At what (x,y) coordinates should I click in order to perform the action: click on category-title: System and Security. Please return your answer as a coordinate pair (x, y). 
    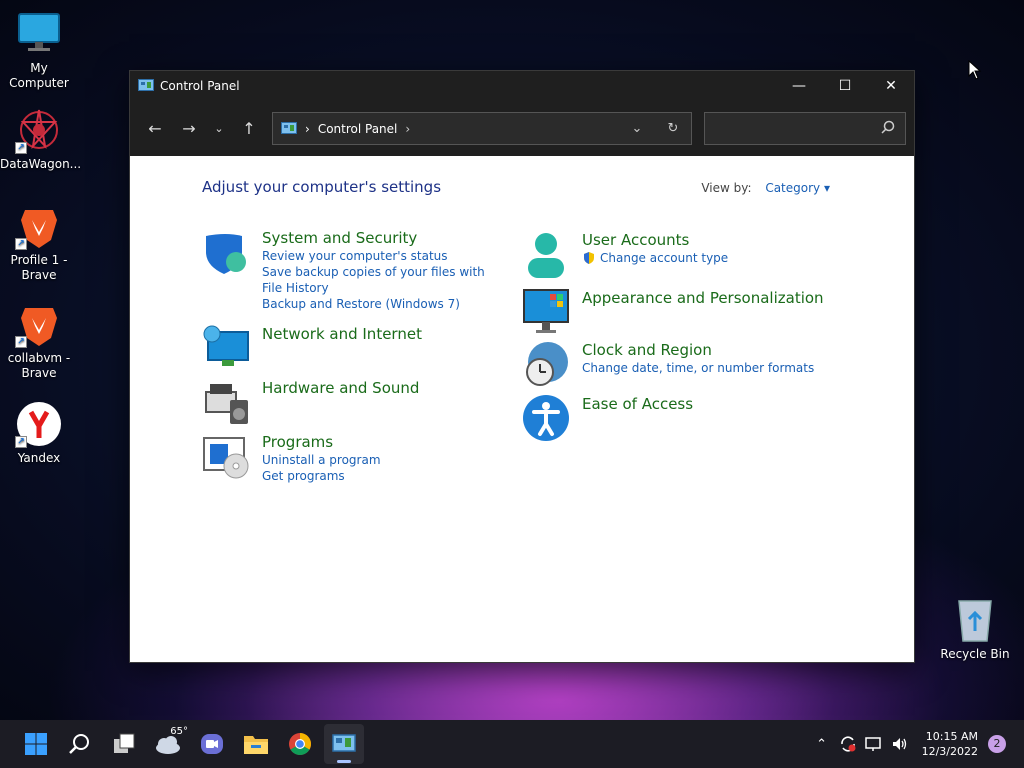
    Looking at the image, I should click on (382, 238).